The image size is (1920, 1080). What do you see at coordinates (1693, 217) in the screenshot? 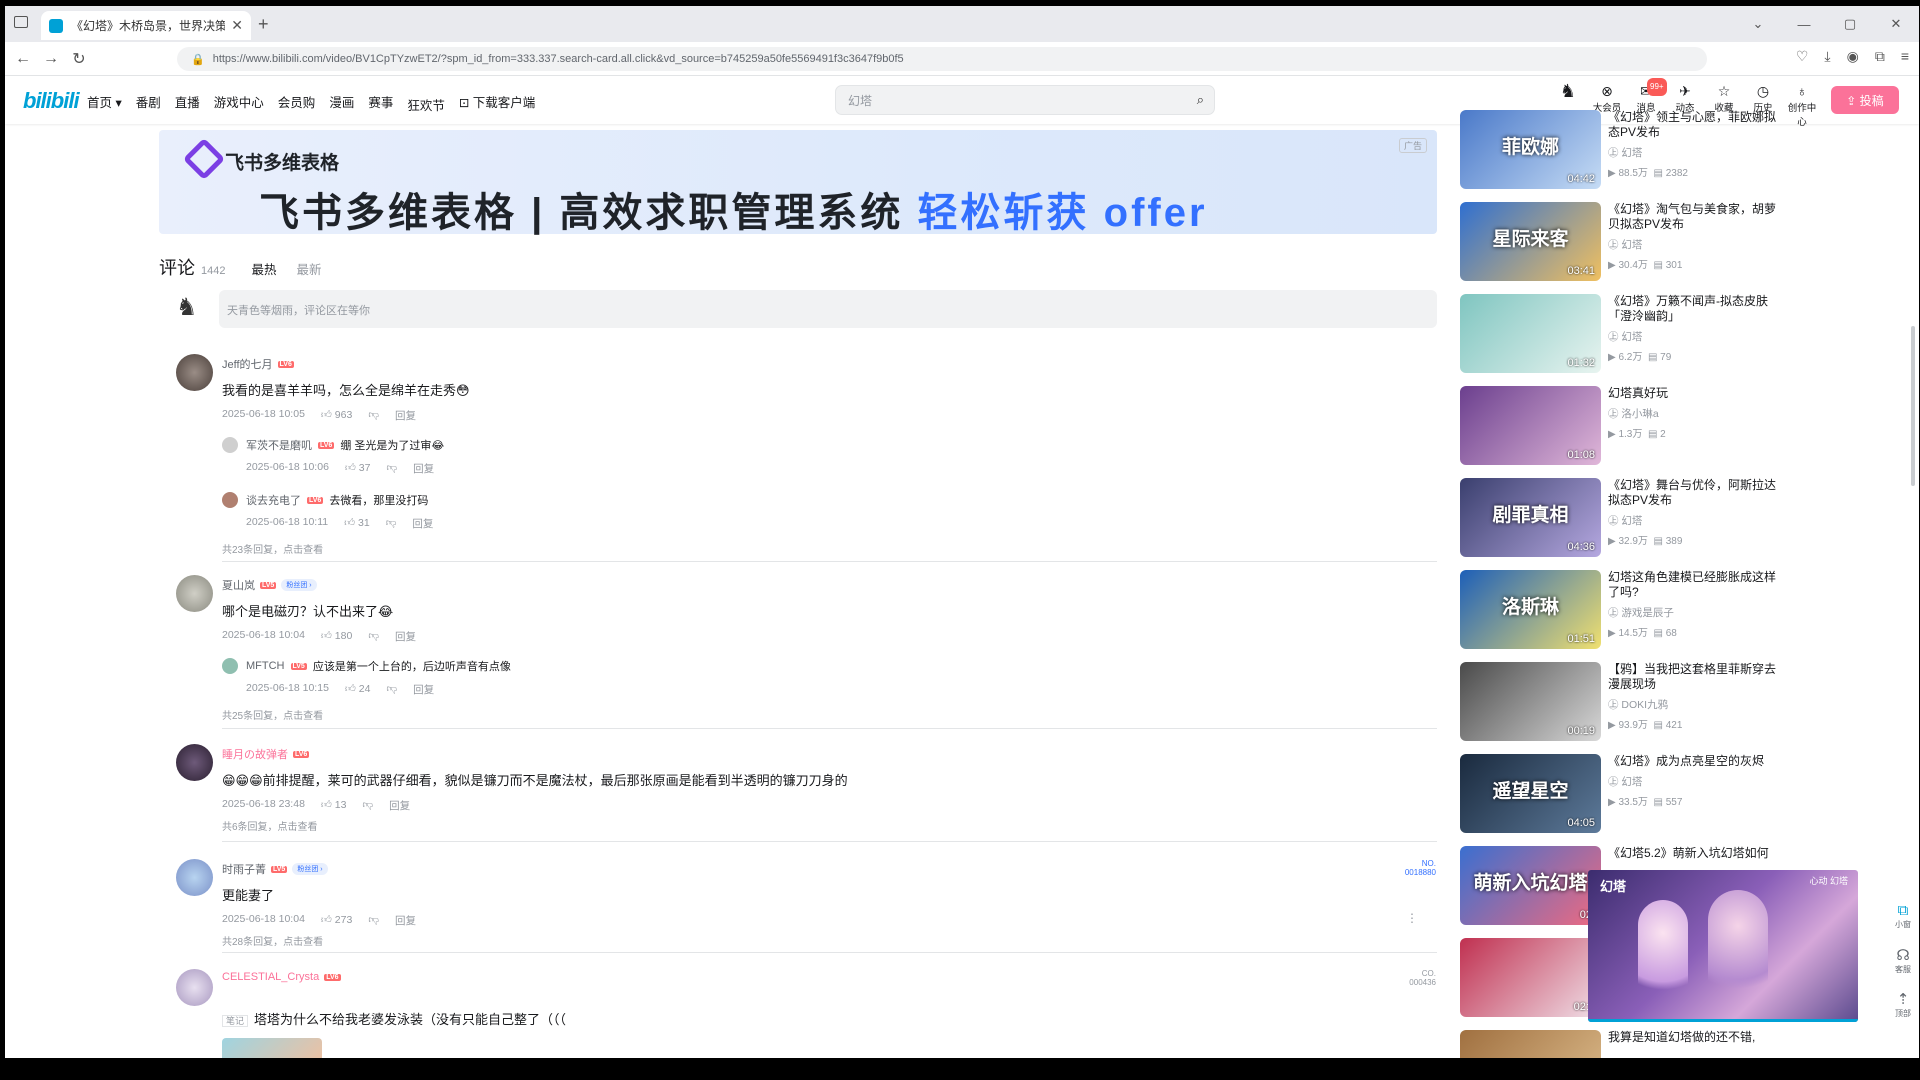
I see `video-title: 《幻塔》淘气包与美食家，胡萝贝拟态PV发布` at bounding box center [1693, 217].